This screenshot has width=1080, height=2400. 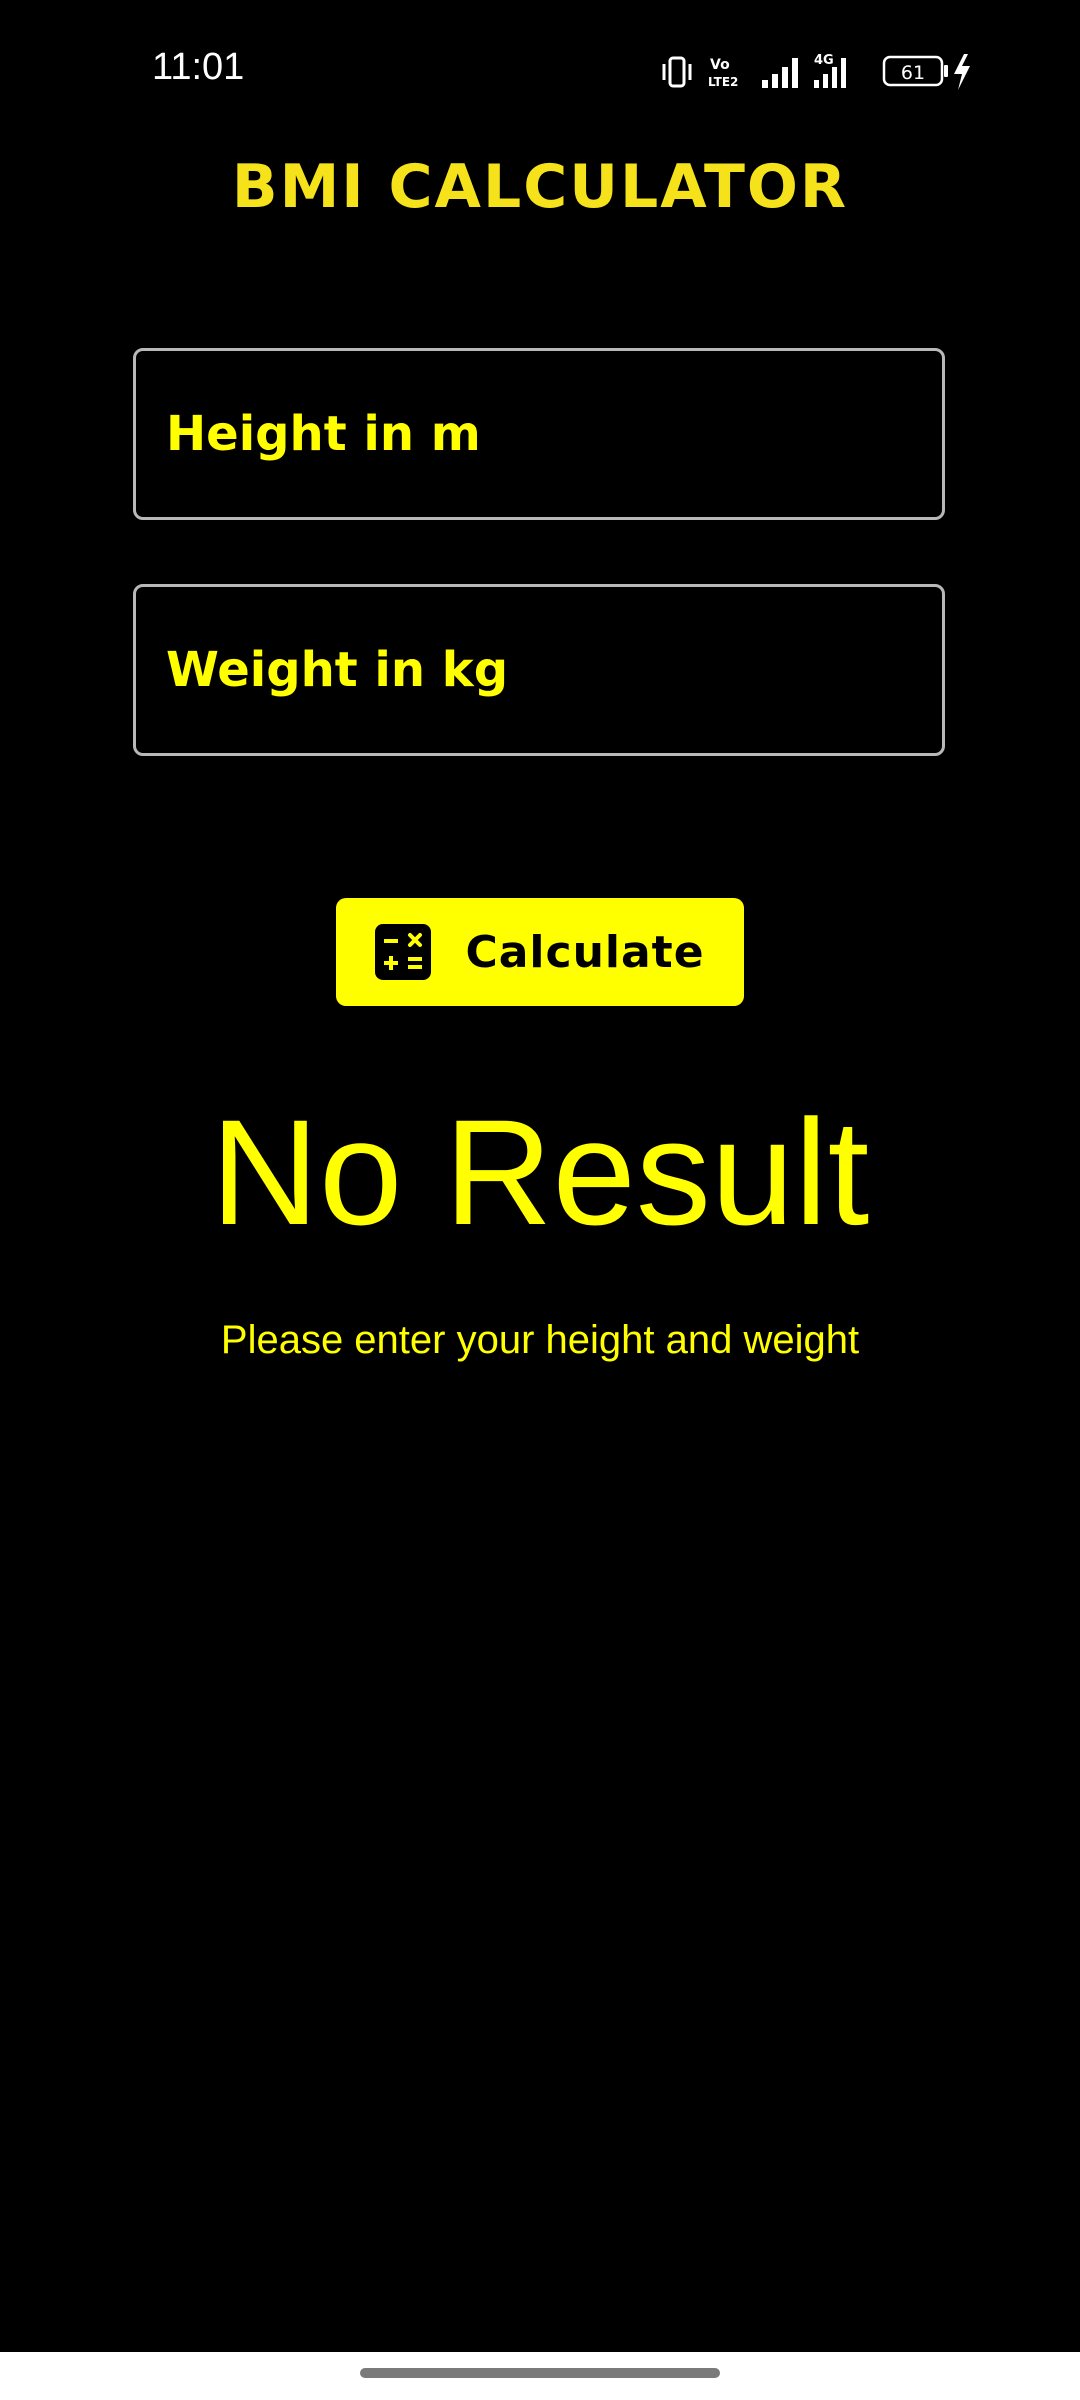 I want to click on result-title: No Result, so click(x=540, y=1172).